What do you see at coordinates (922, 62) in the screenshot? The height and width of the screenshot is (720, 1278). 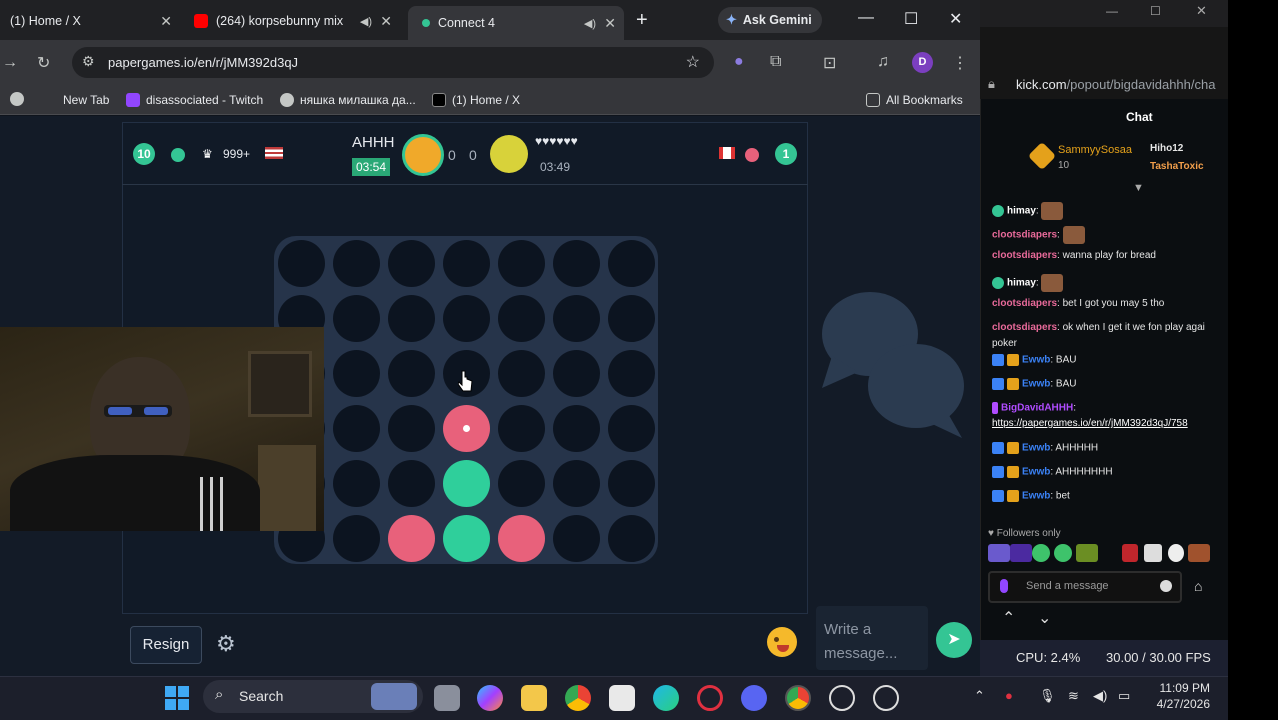 I see `profile-avatar: D` at bounding box center [922, 62].